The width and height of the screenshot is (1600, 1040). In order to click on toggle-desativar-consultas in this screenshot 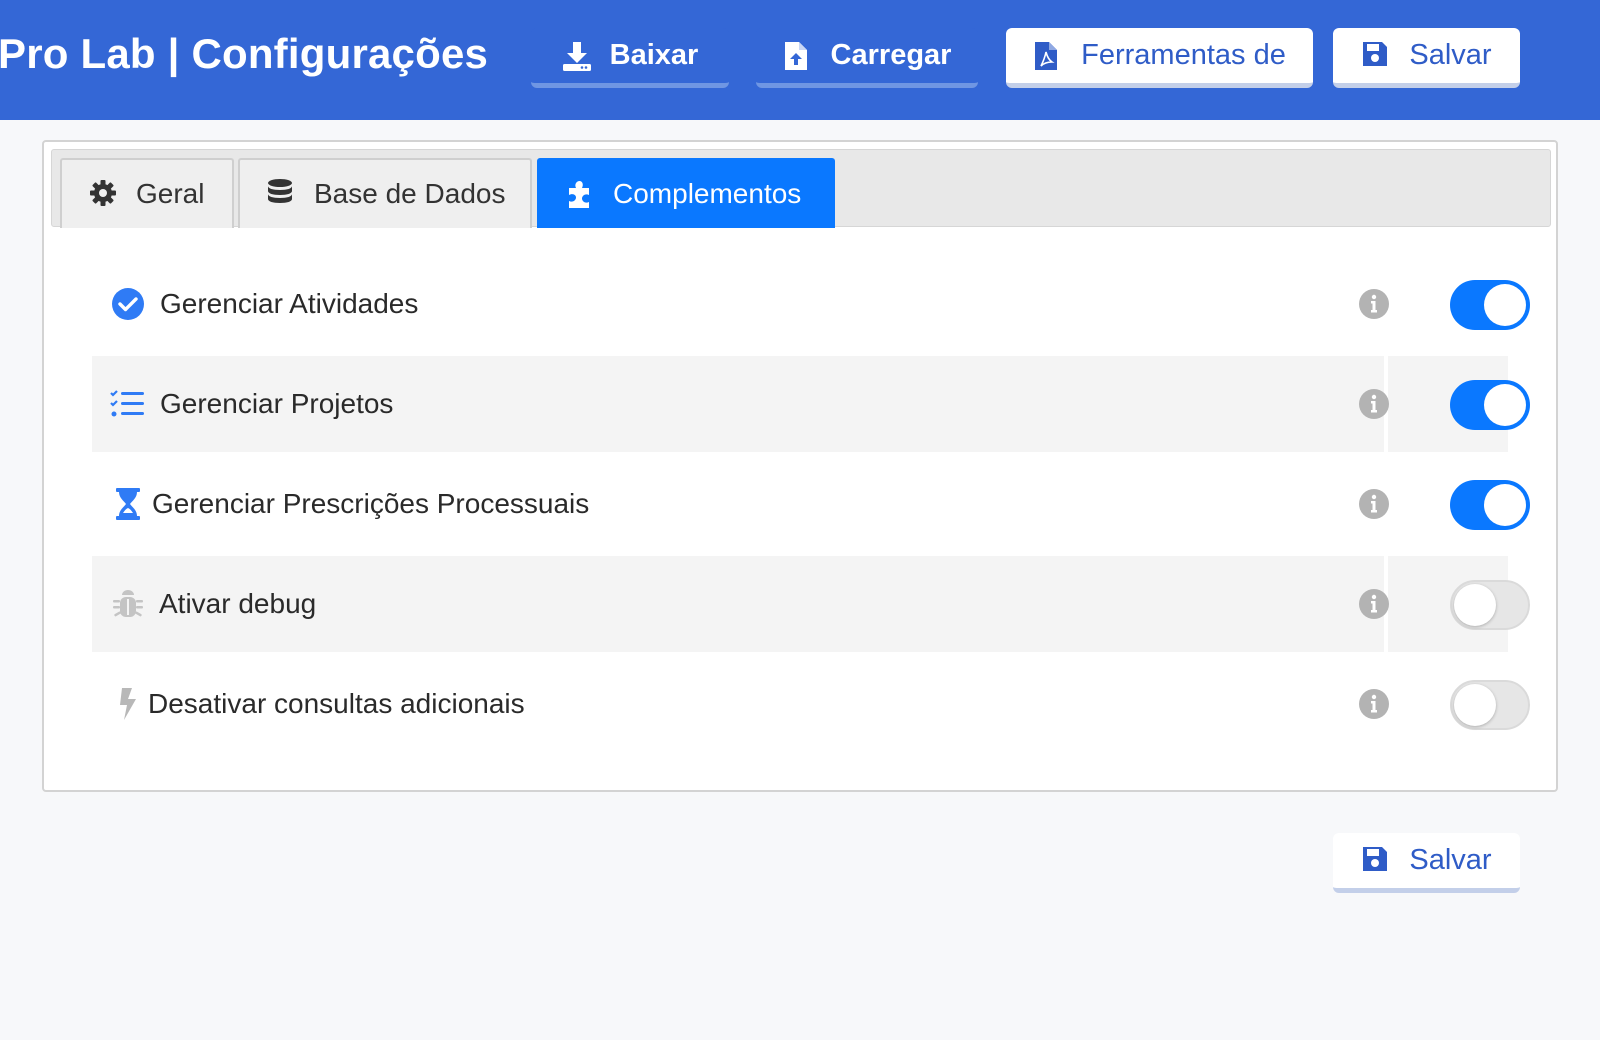, I will do `click(1490, 705)`.